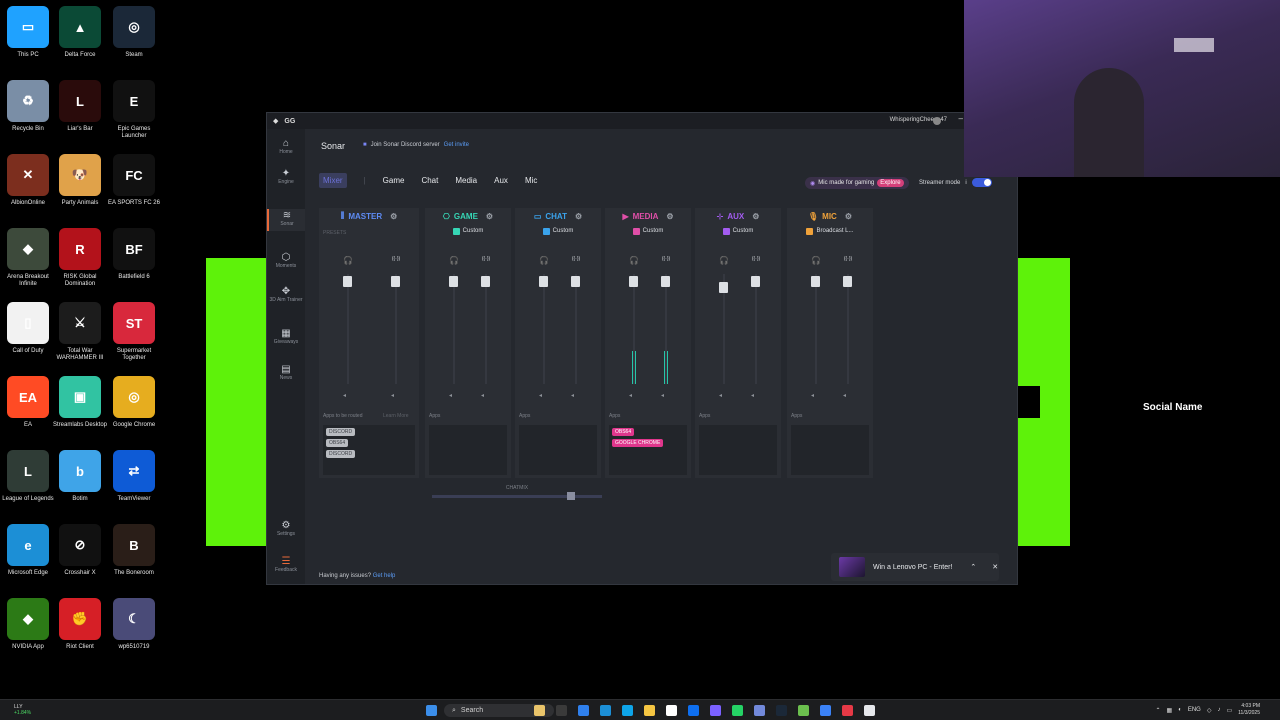 This screenshot has height=720, width=1280. What do you see at coordinates (28, 32) in the screenshot?
I see `desktop-icon-this-pc: ▭ This PC` at bounding box center [28, 32].